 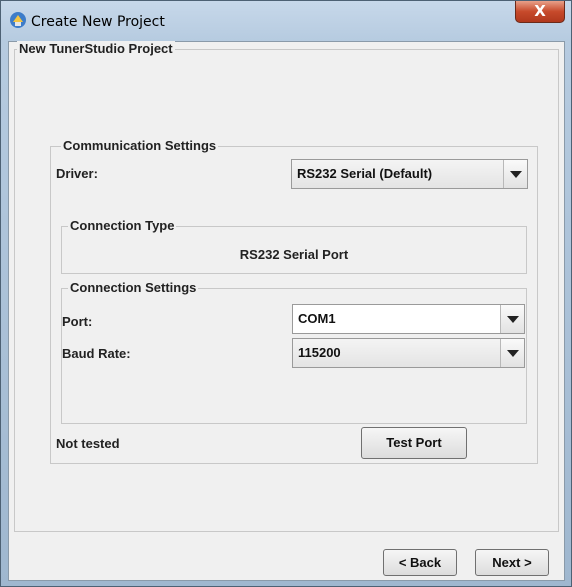 What do you see at coordinates (294, 254) in the screenshot?
I see `connection-type-value: RS232 Serial Port` at bounding box center [294, 254].